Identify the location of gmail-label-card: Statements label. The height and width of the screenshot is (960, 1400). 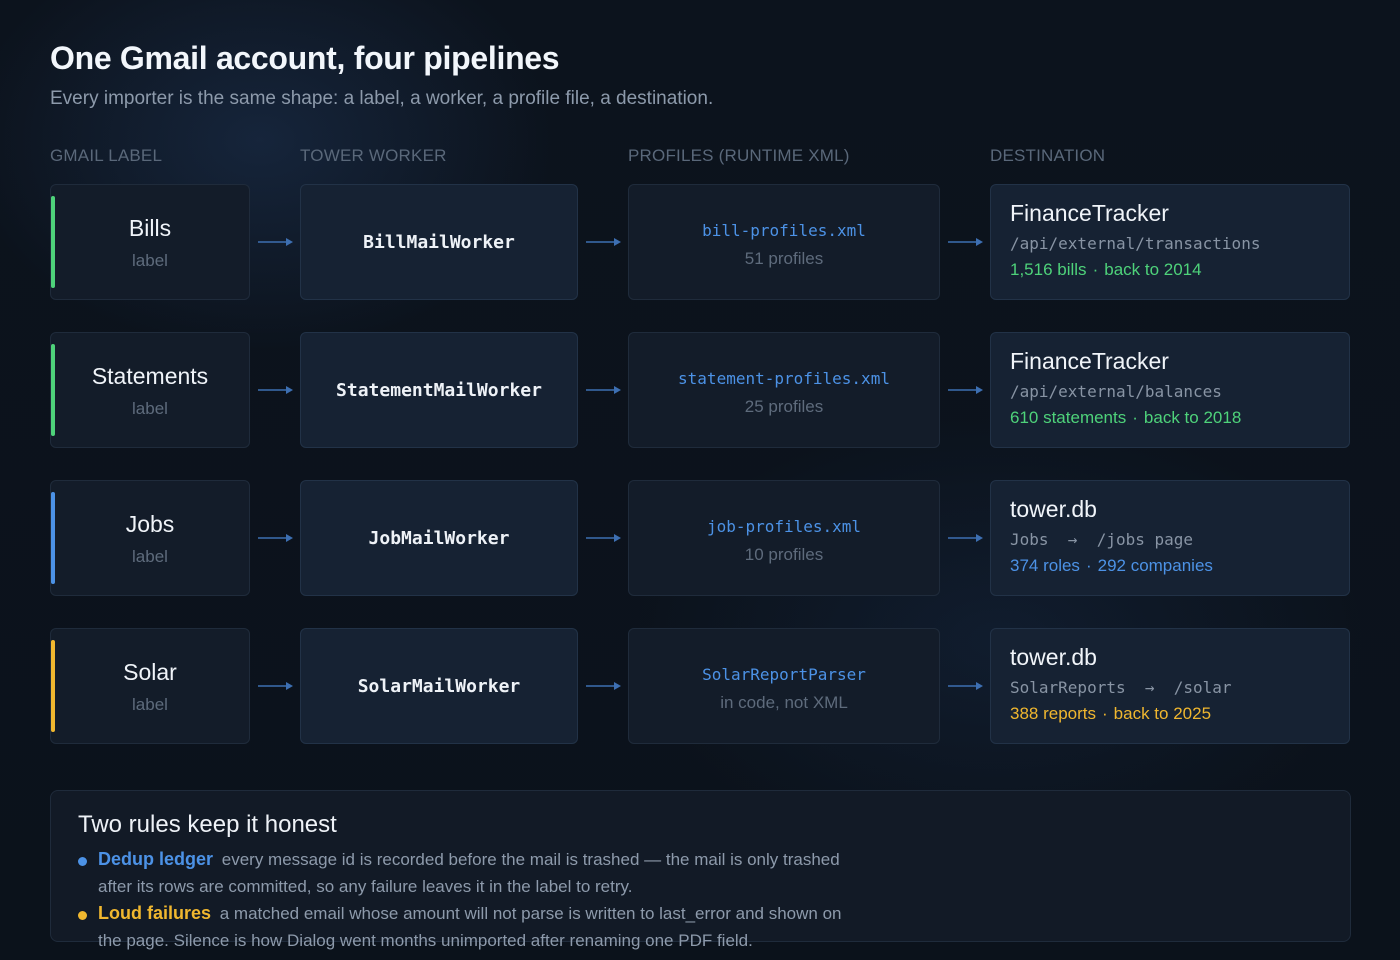
(150, 390).